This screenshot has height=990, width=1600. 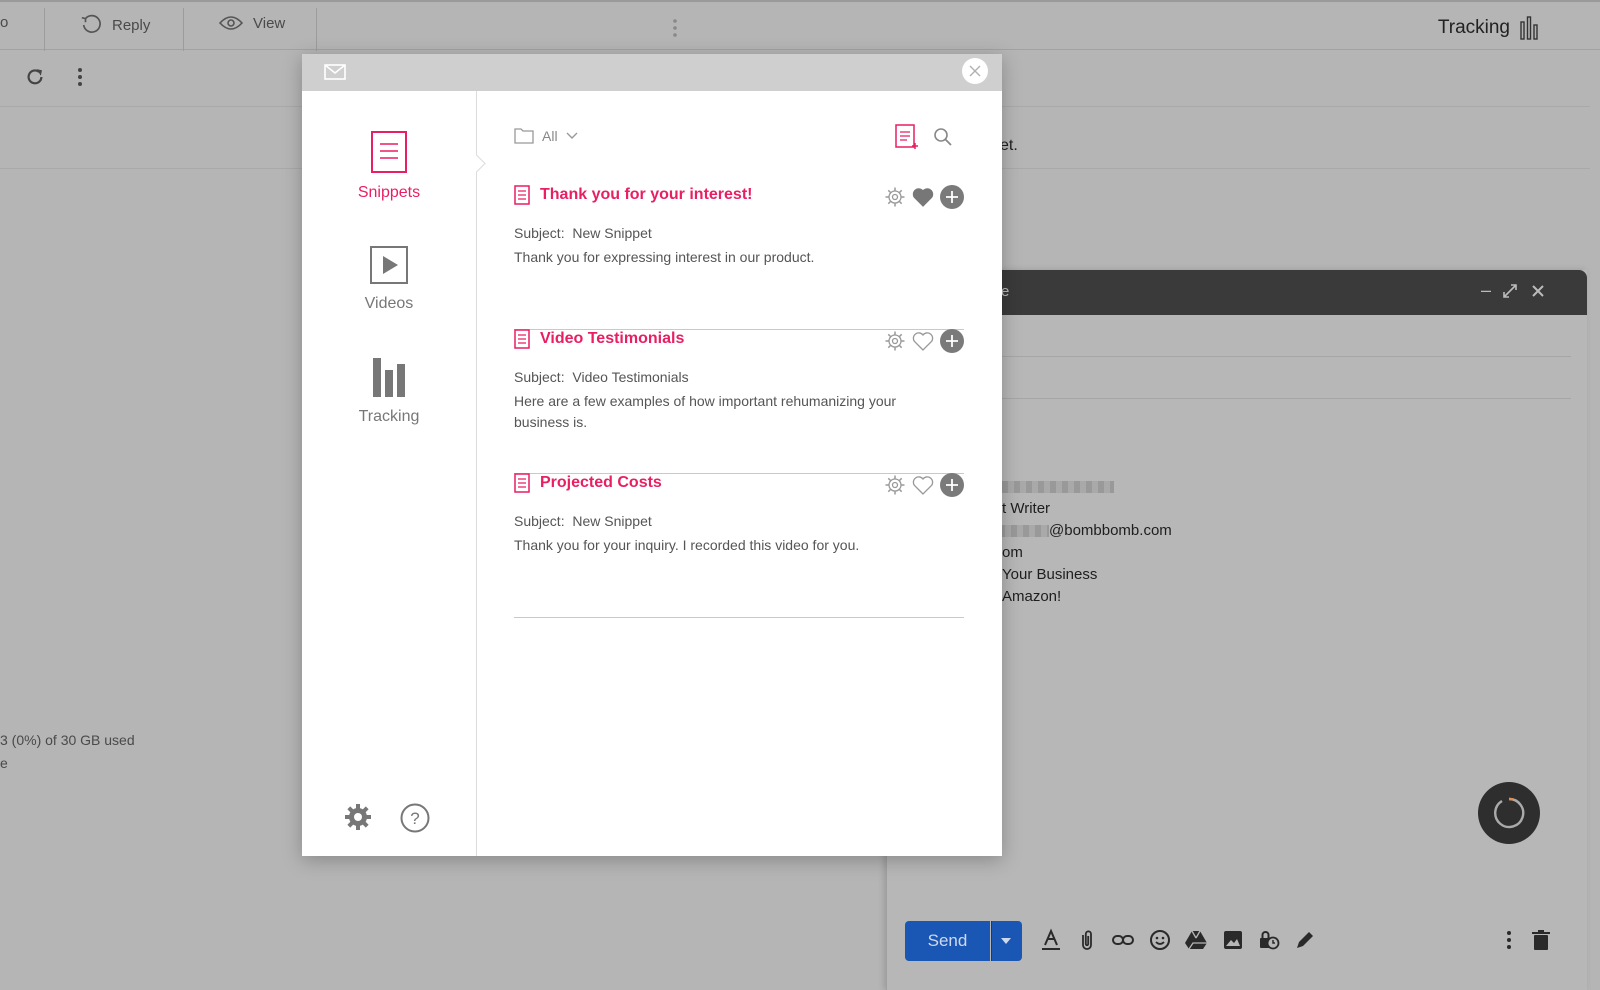 I want to click on modal-close-button, so click(x=975, y=71).